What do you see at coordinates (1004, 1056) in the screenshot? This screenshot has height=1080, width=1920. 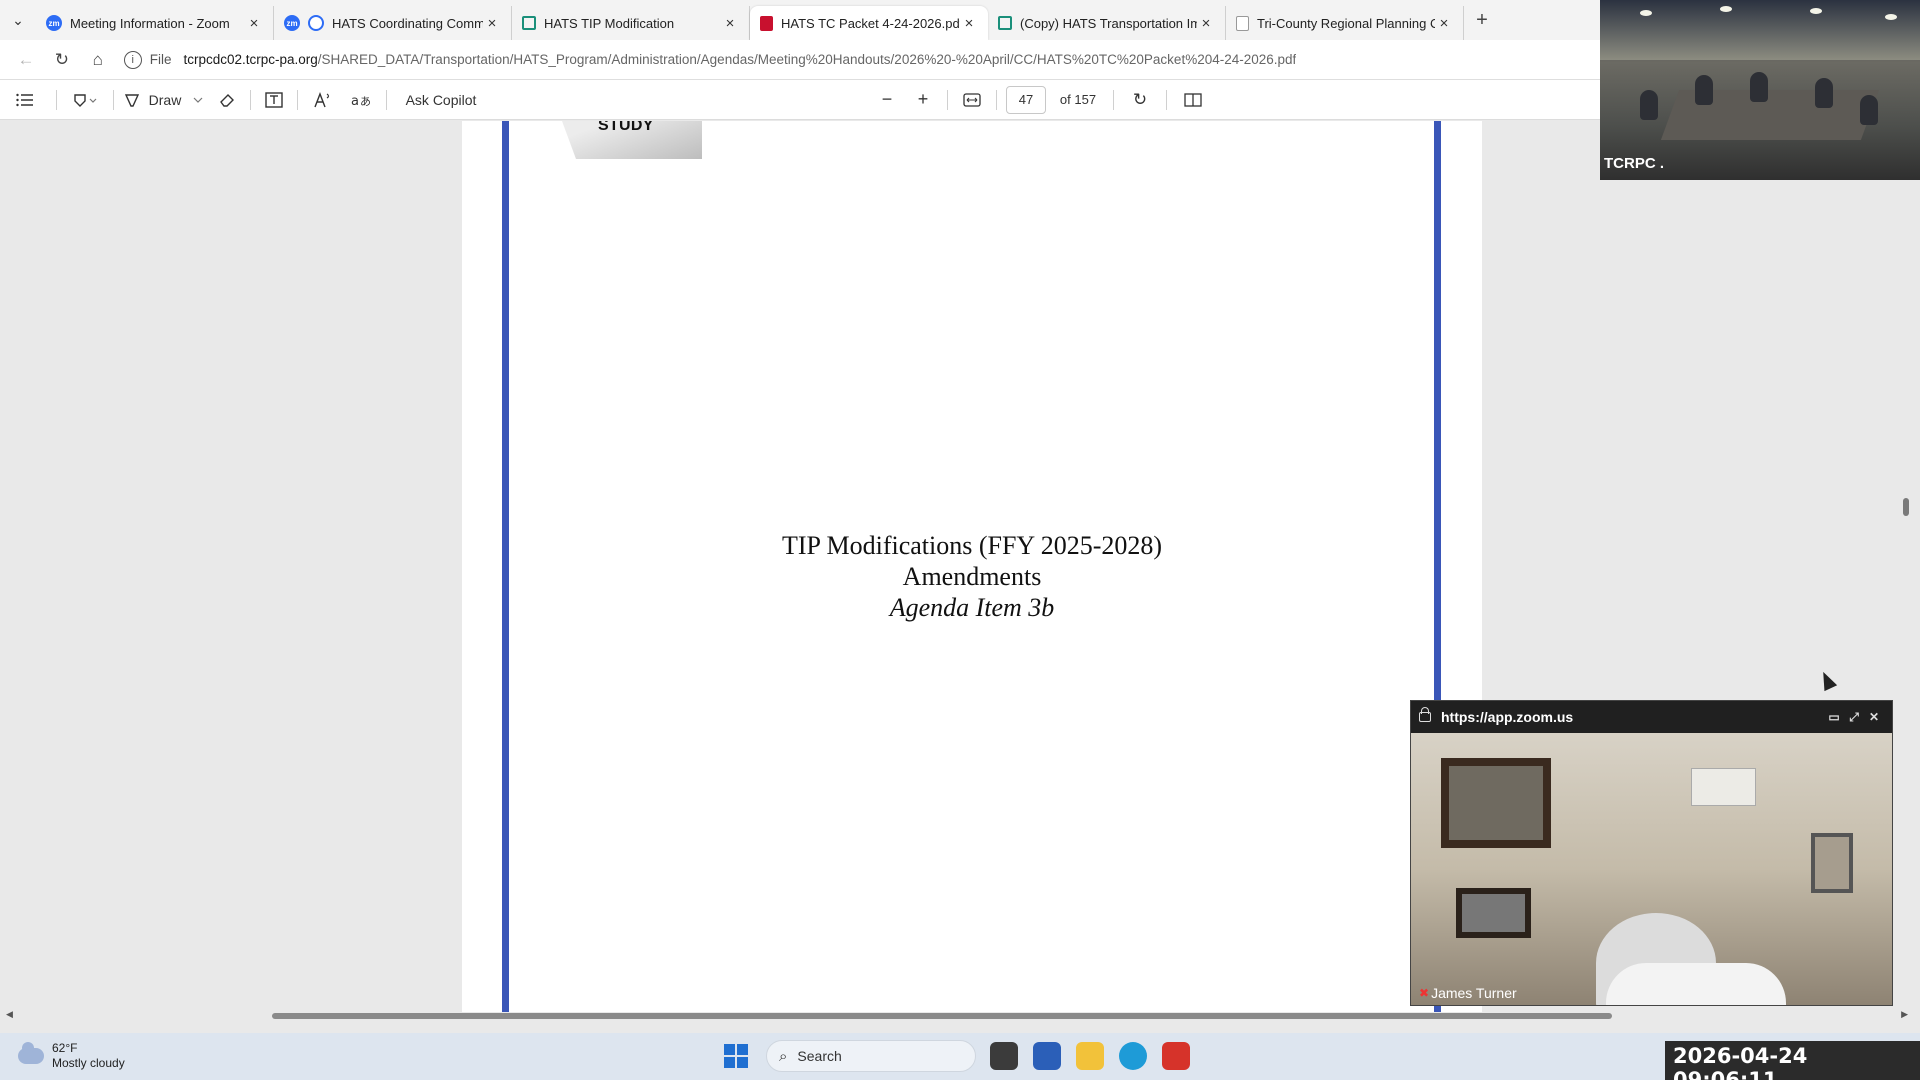 I see `task-view-icon` at bounding box center [1004, 1056].